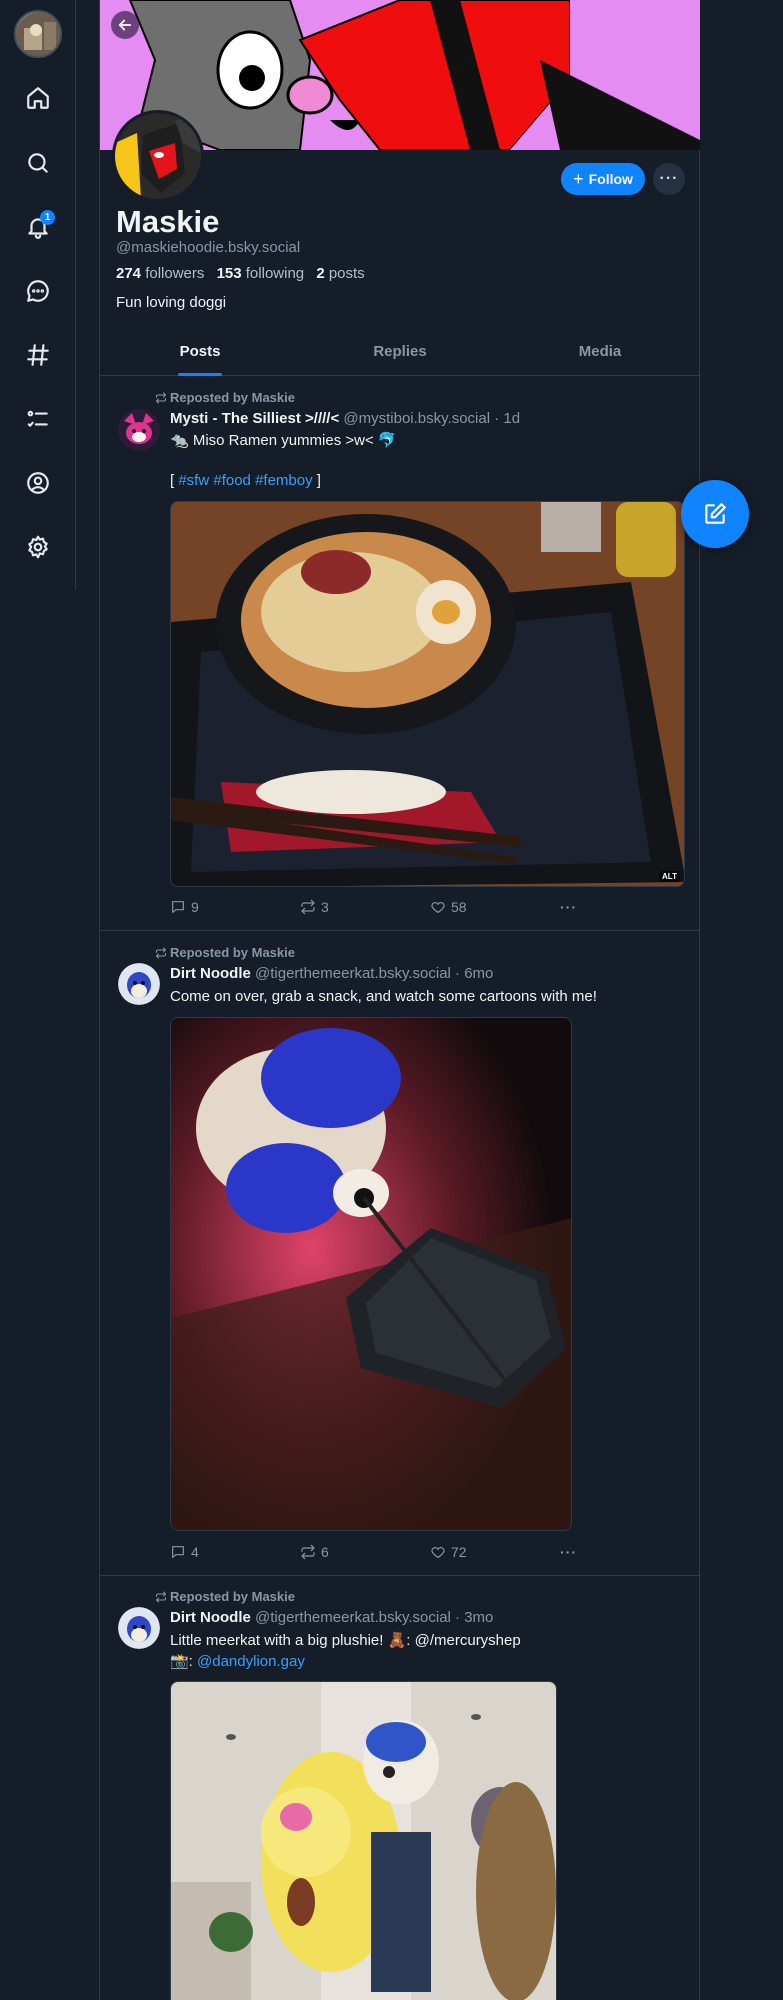 Image resolution: width=783 pixels, height=2000 pixels. I want to click on post-author-name: Mysti - The Silliest >////<, so click(254, 418).